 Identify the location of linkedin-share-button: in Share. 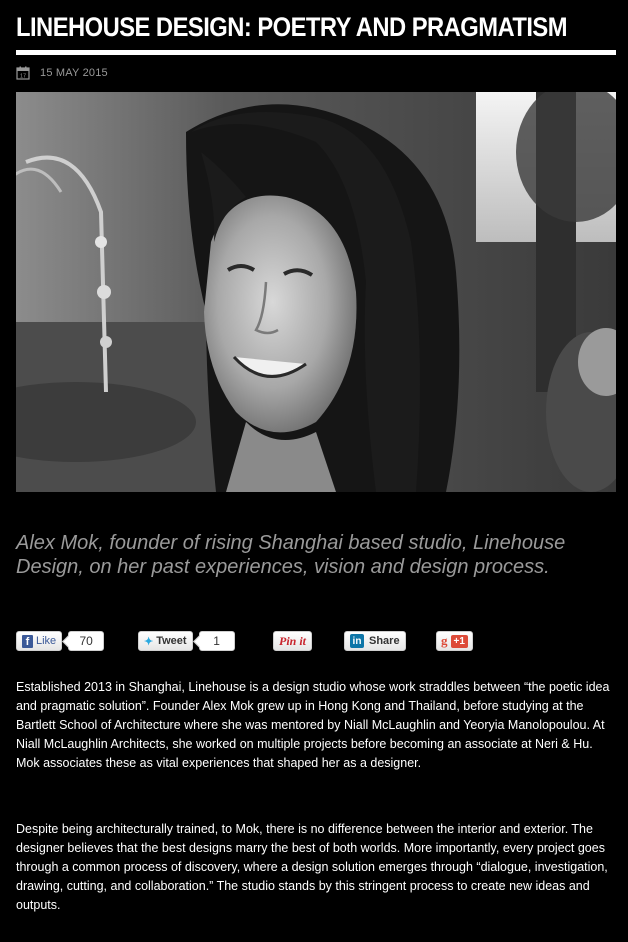
(375, 641).